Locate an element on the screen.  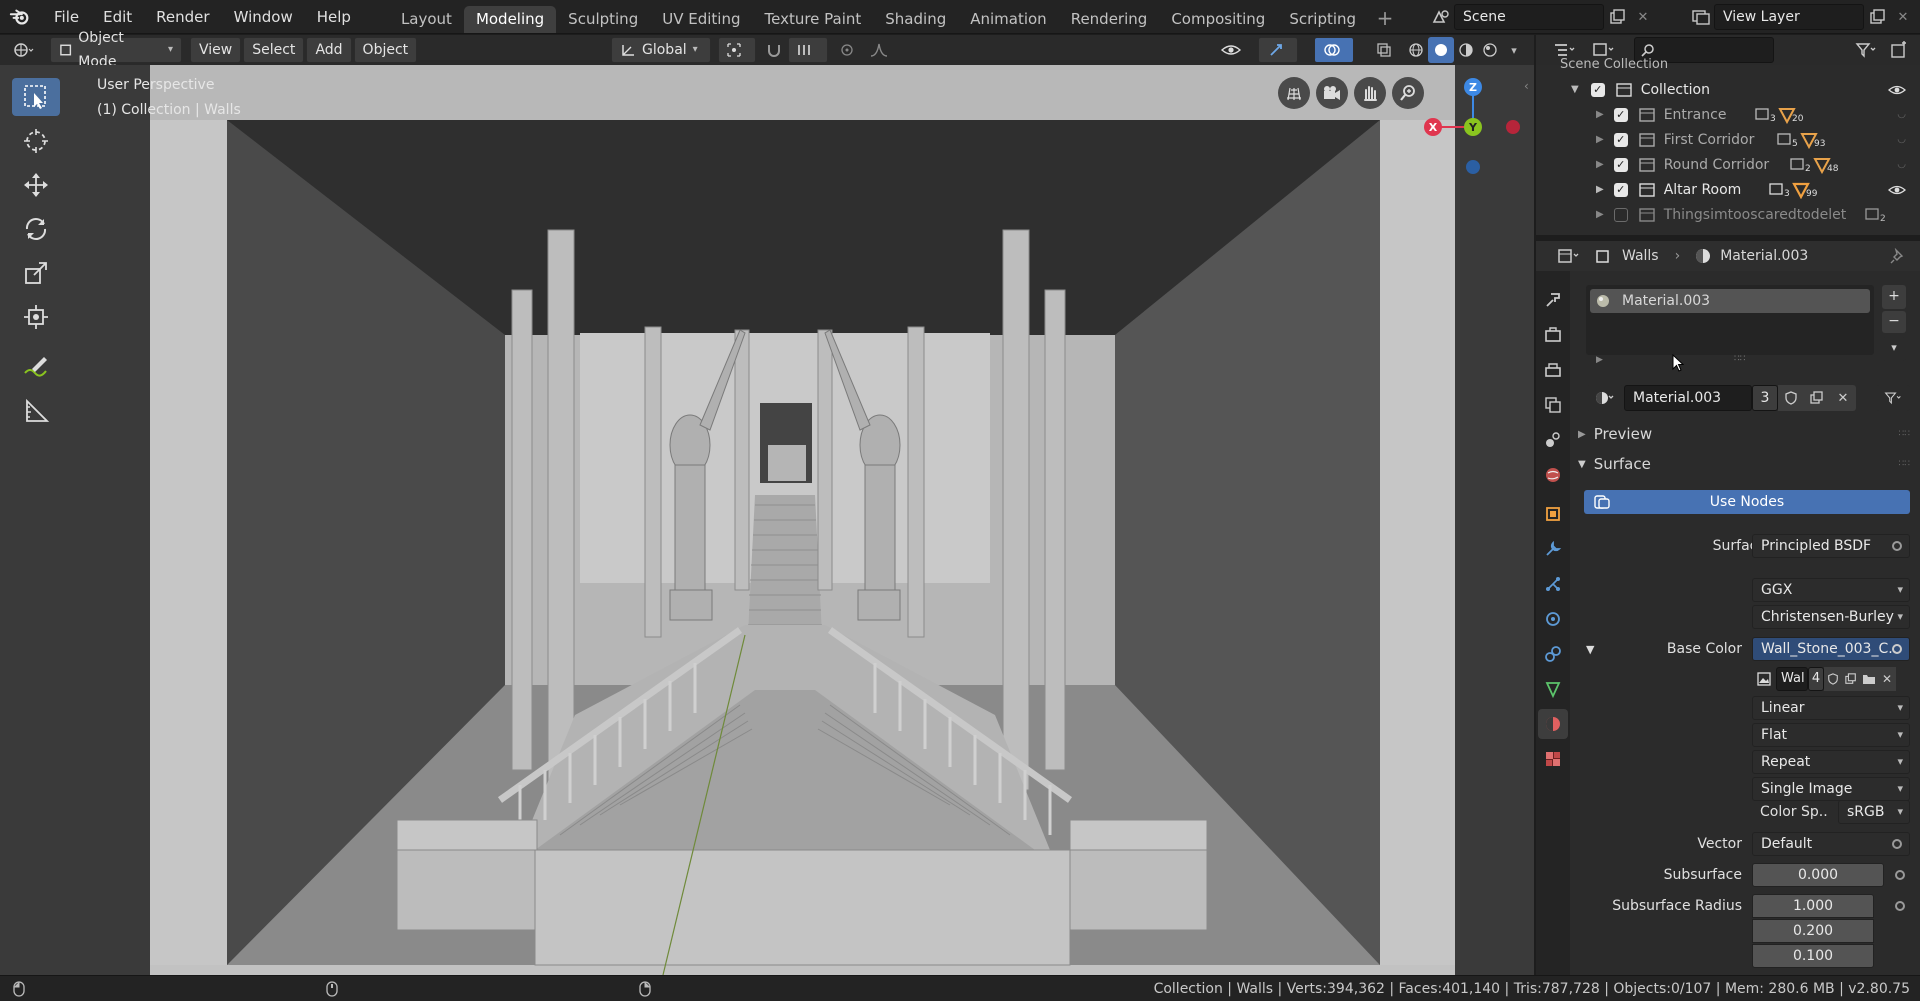
use-nodes-button: Use Nodes is located at coordinates (1747, 502).